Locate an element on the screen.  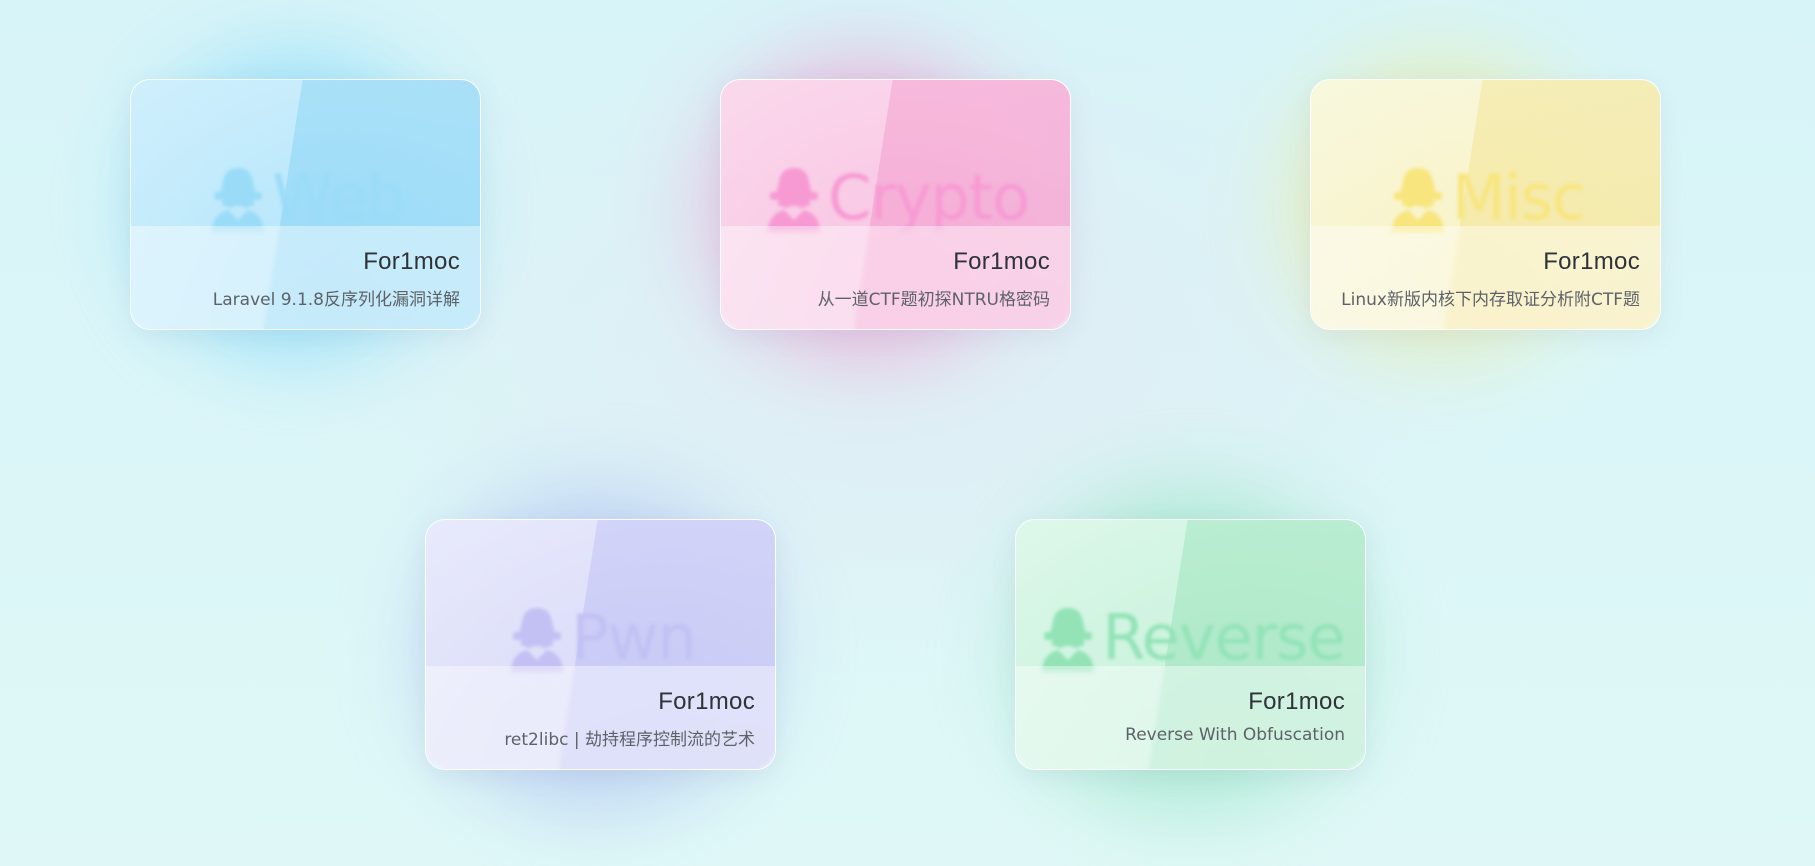
card-hero: Crypto is located at coordinates (895, 198).